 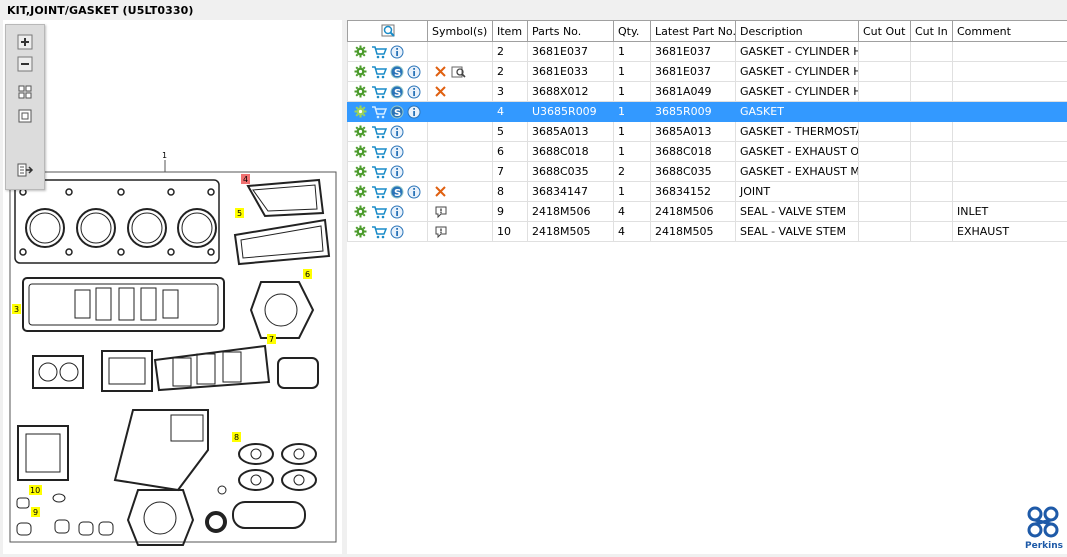 What do you see at coordinates (460, 31) in the screenshot?
I see `column-header-symbols: Symbol(s)` at bounding box center [460, 31].